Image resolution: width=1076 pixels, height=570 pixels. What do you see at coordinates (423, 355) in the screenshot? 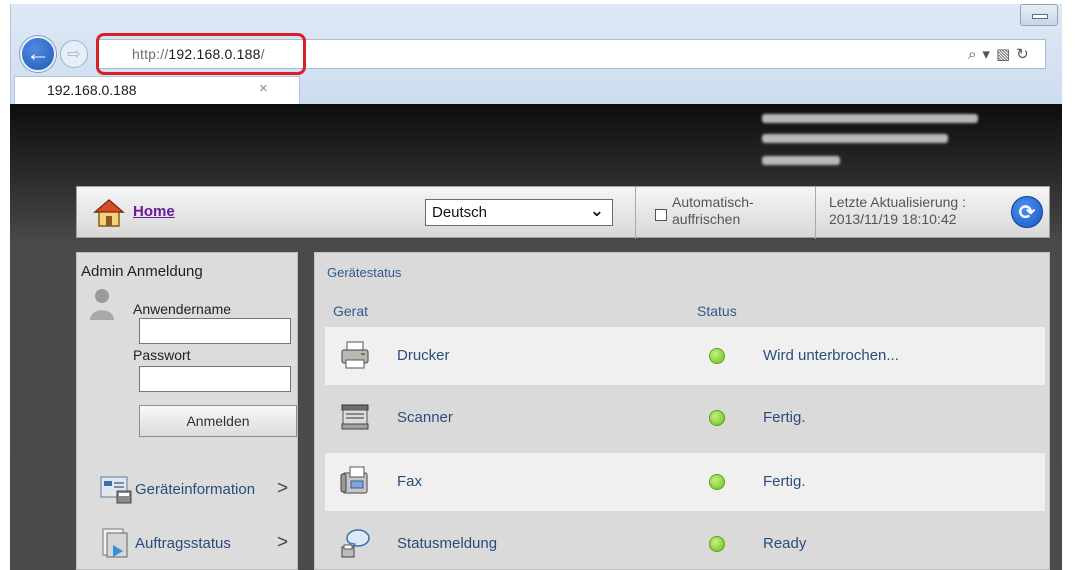
I see `device-name: Drucker` at bounding box center [423, 355].